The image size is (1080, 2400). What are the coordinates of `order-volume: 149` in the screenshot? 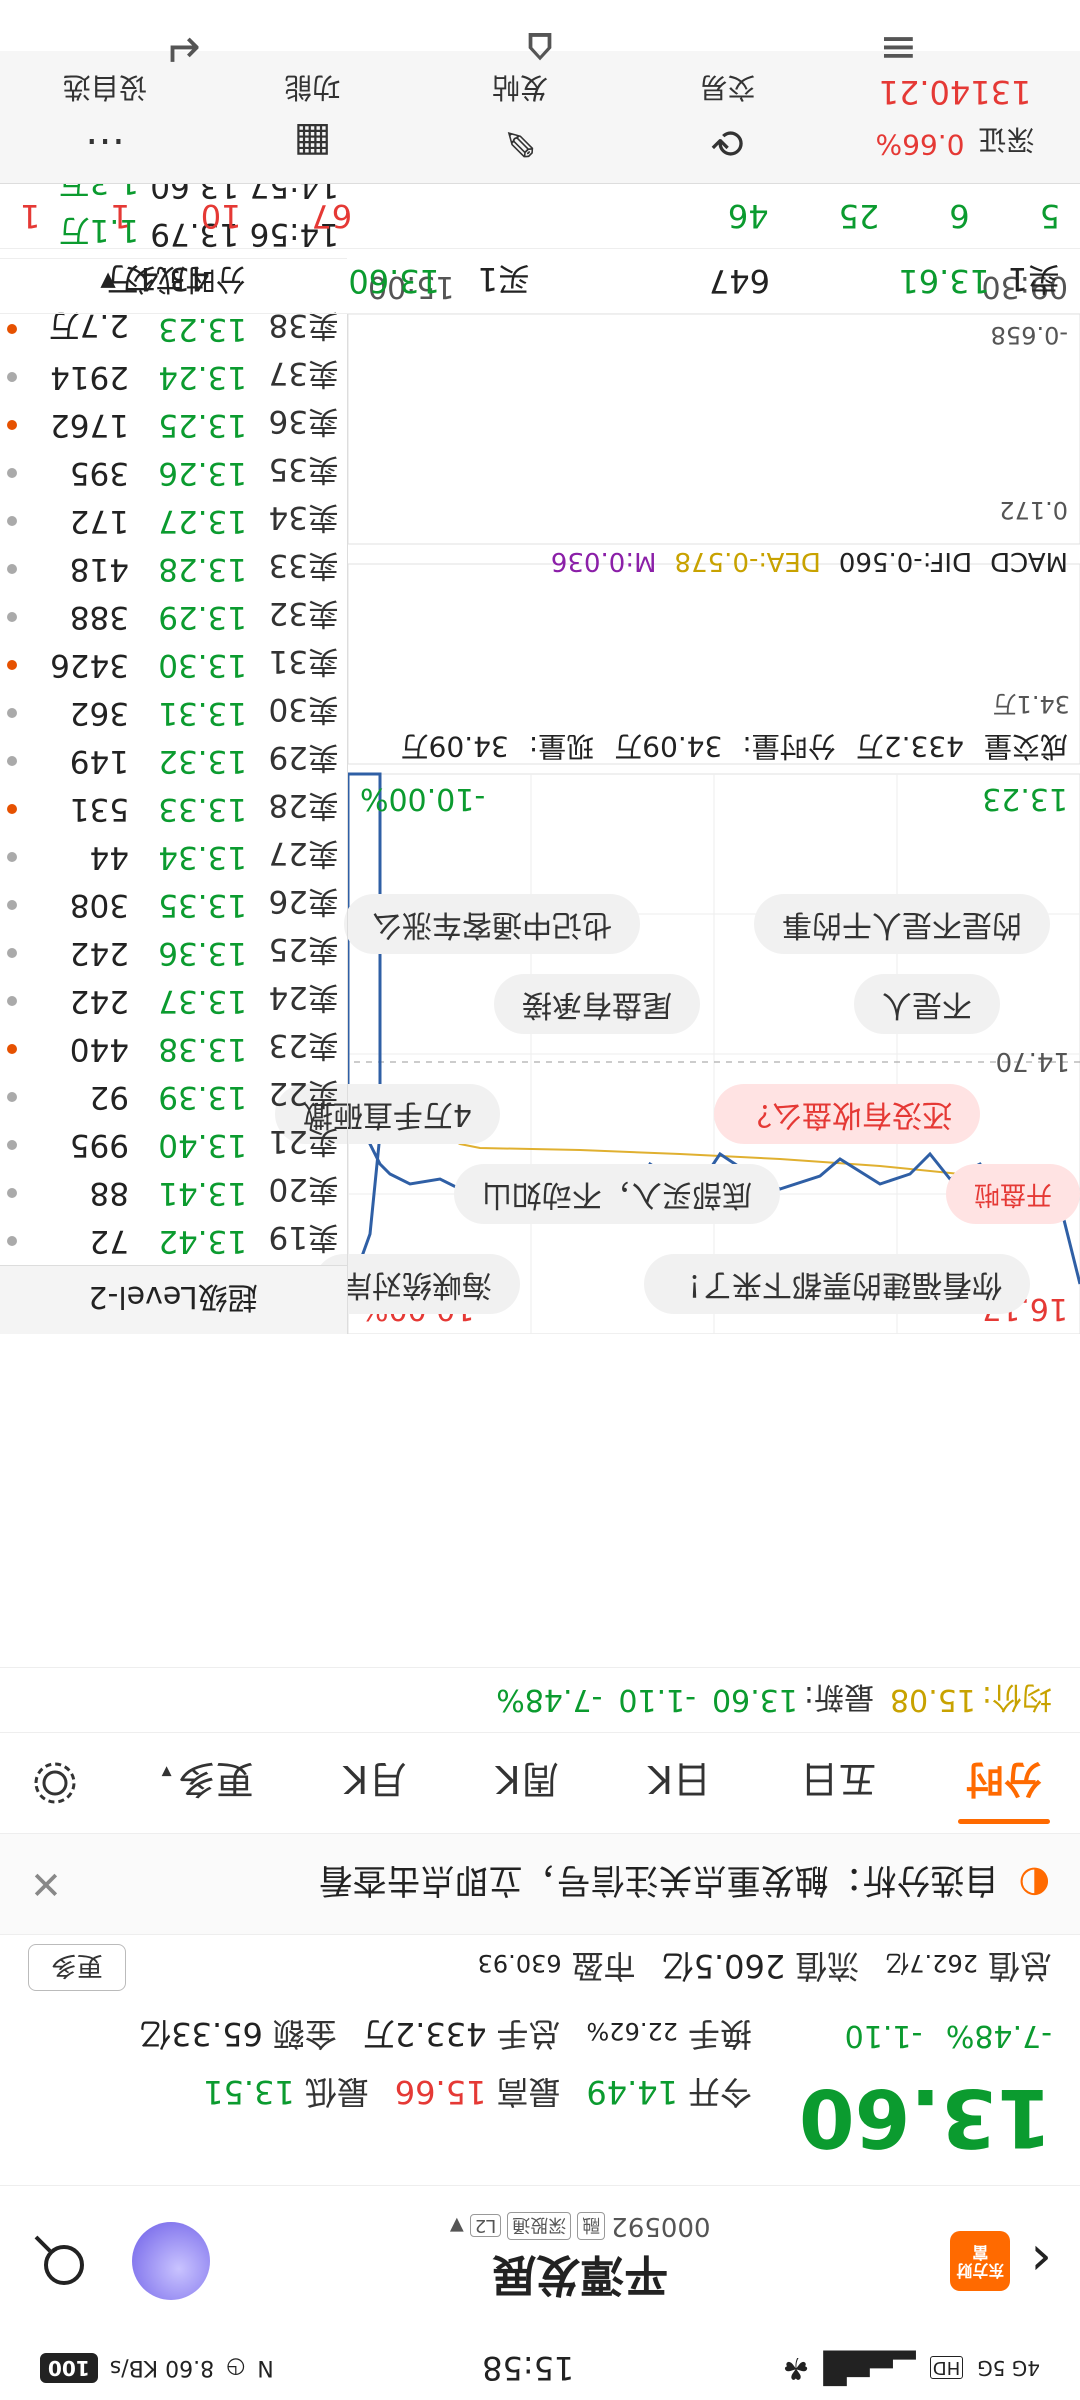 It's located at (99, 761).